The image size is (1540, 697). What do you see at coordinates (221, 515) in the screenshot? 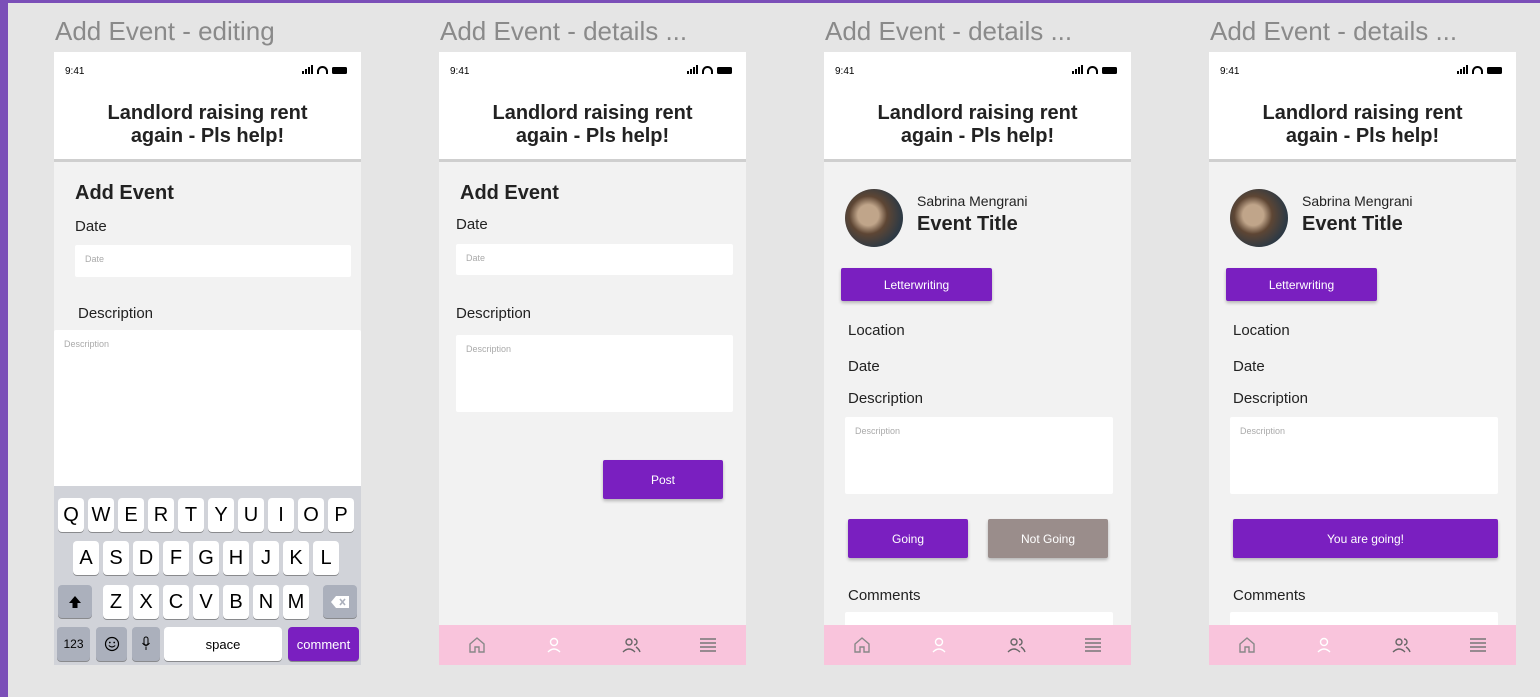
I see `key-y: Y` at bounding box center [221, 515].